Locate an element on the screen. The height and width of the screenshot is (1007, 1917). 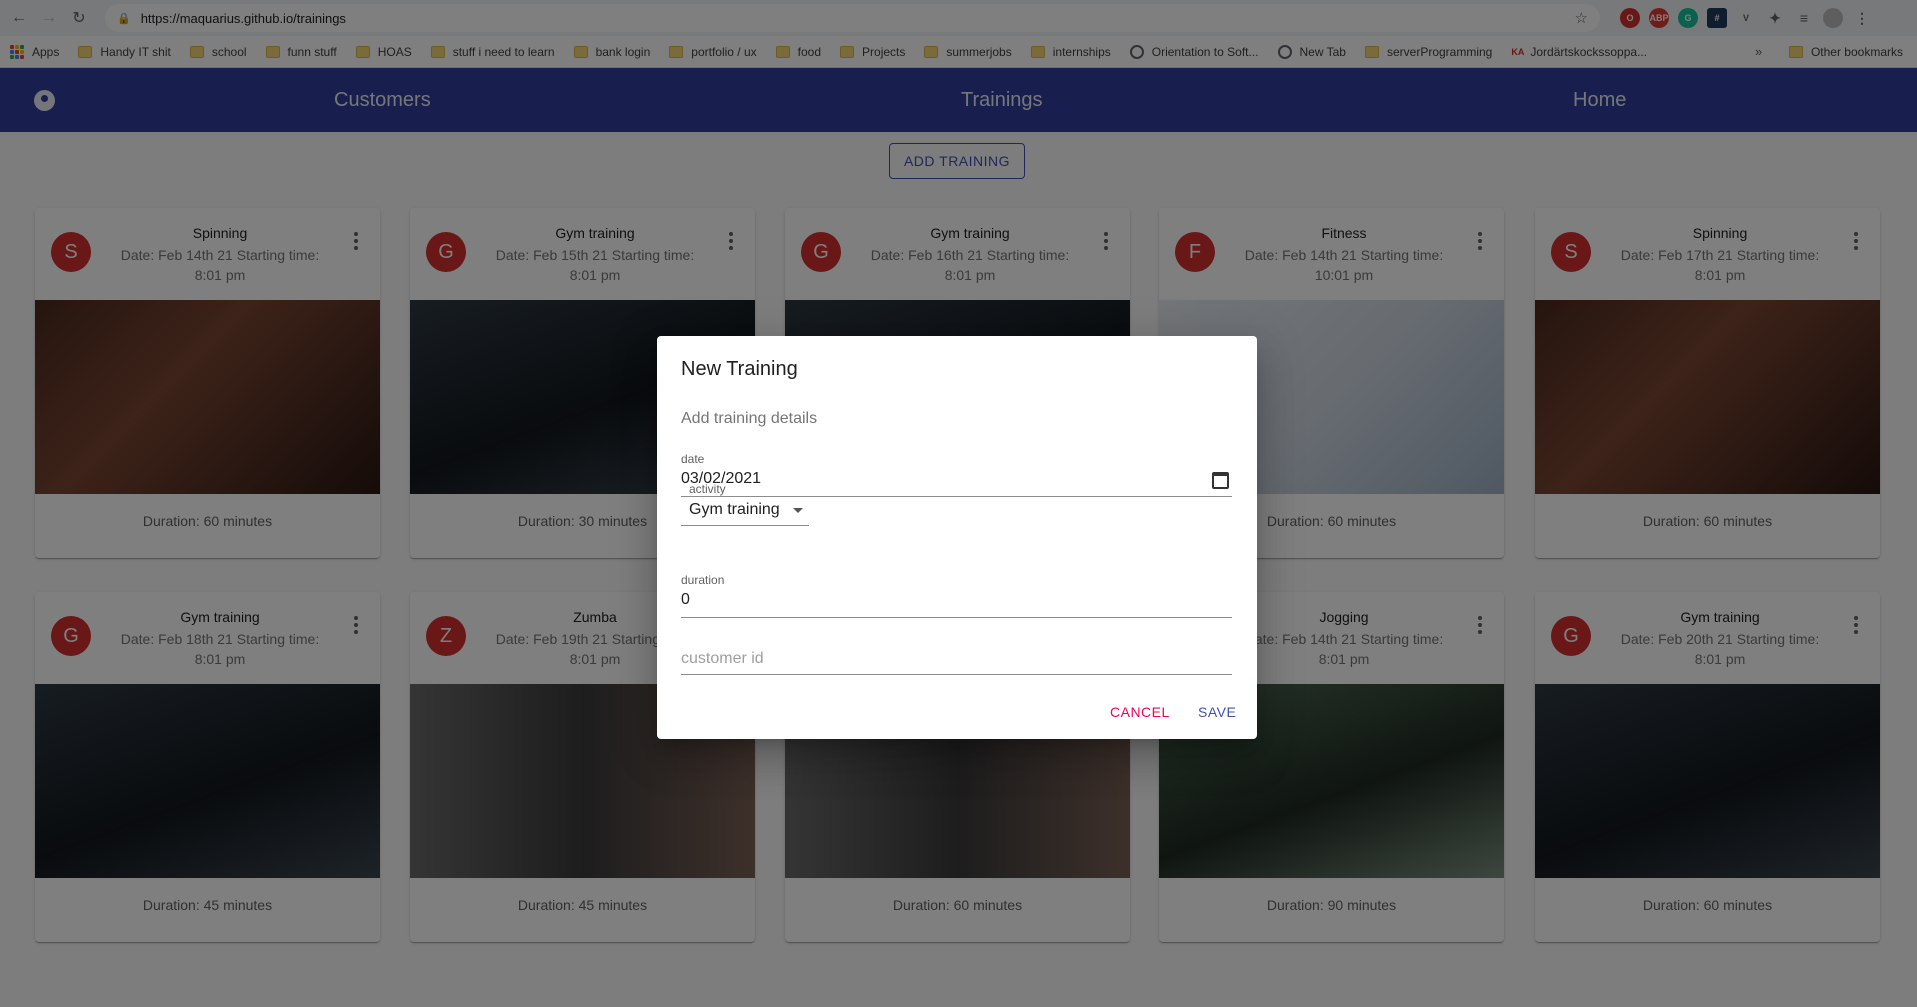
duration-input: 0 is located at coordinates (685, 600).